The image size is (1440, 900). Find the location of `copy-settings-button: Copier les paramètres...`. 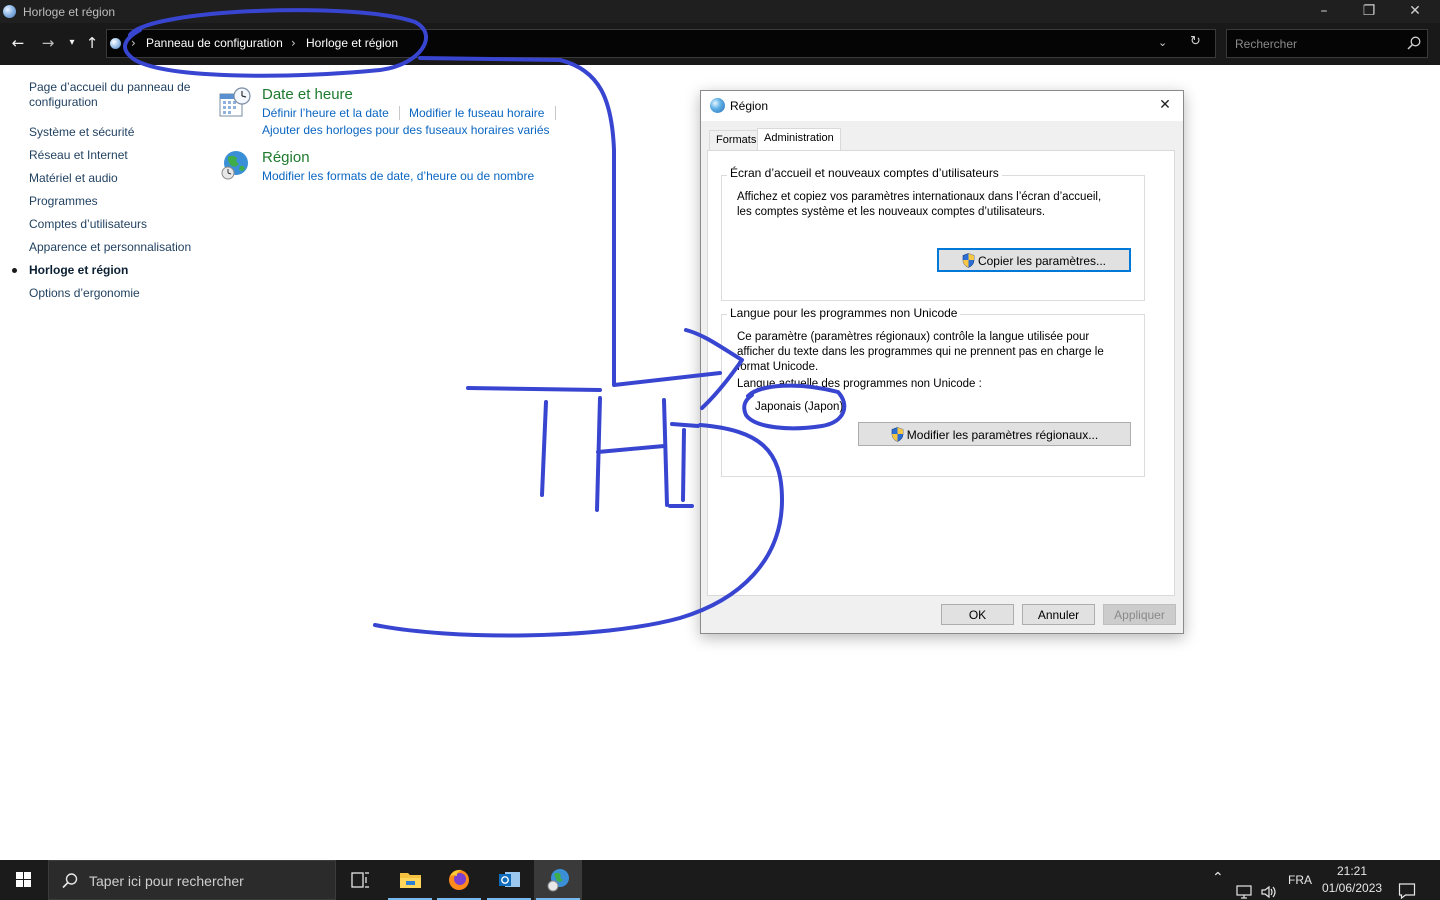

copy-settings-button: Copier les paramètres... is located at coordinates (1034, 260).